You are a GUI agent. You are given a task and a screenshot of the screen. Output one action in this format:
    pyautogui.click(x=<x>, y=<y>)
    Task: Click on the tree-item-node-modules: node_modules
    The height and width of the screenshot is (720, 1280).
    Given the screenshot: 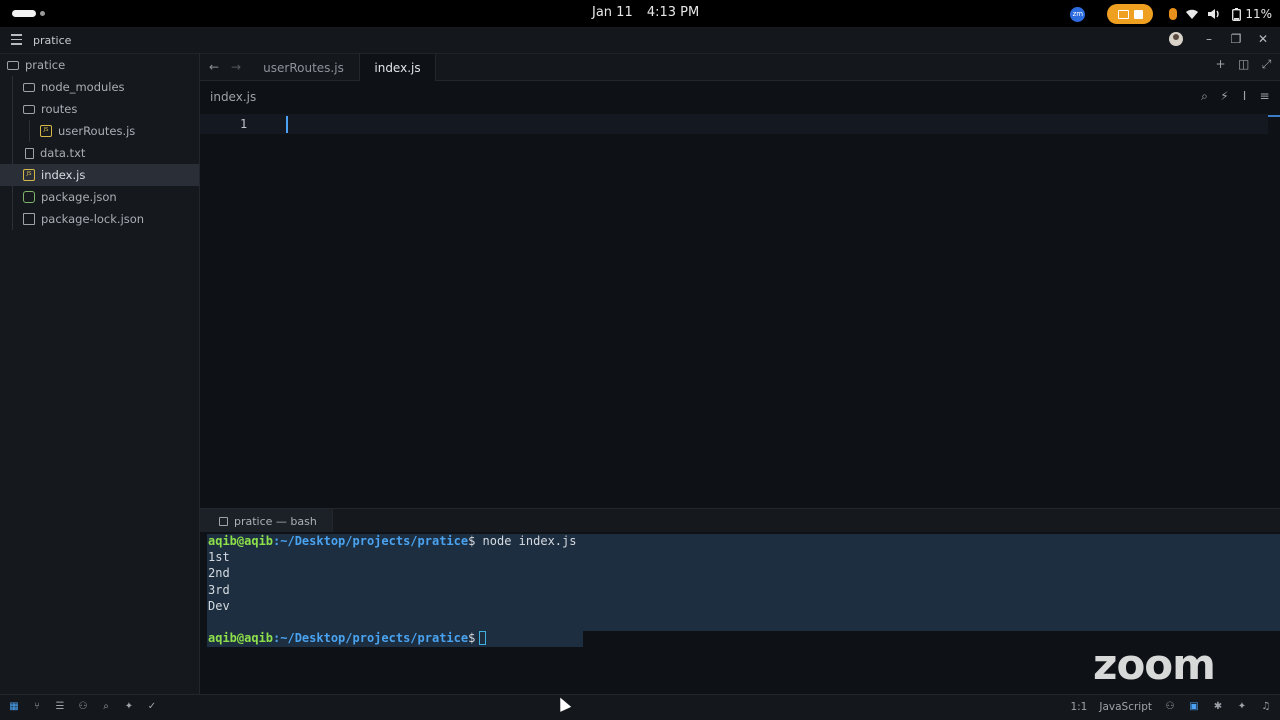 What is the action you would take?
    pyautogui.click(x=99, y=87)
    